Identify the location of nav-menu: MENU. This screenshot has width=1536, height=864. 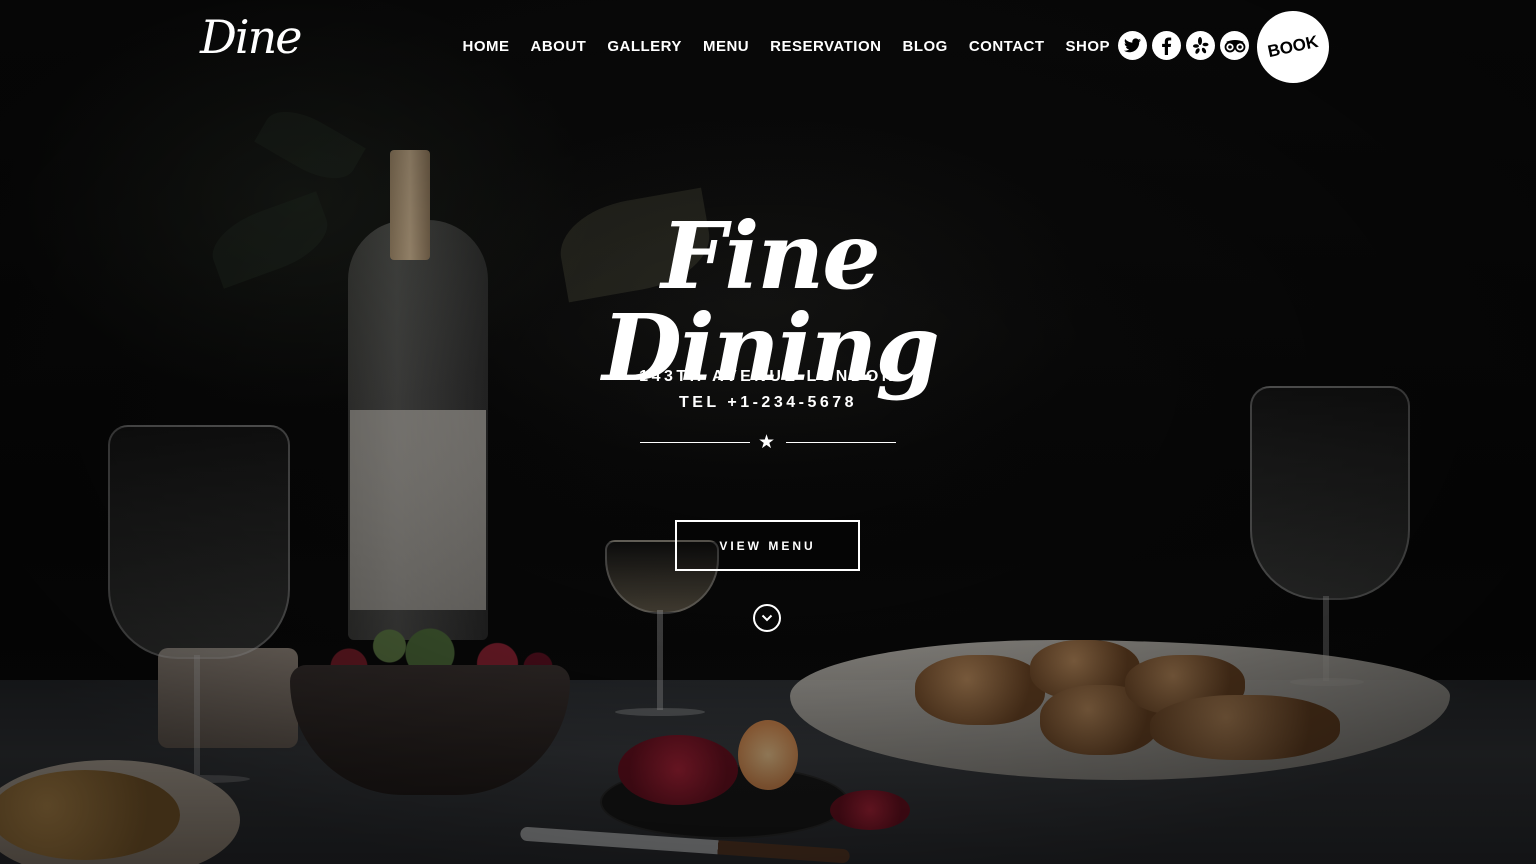
(725, 47).